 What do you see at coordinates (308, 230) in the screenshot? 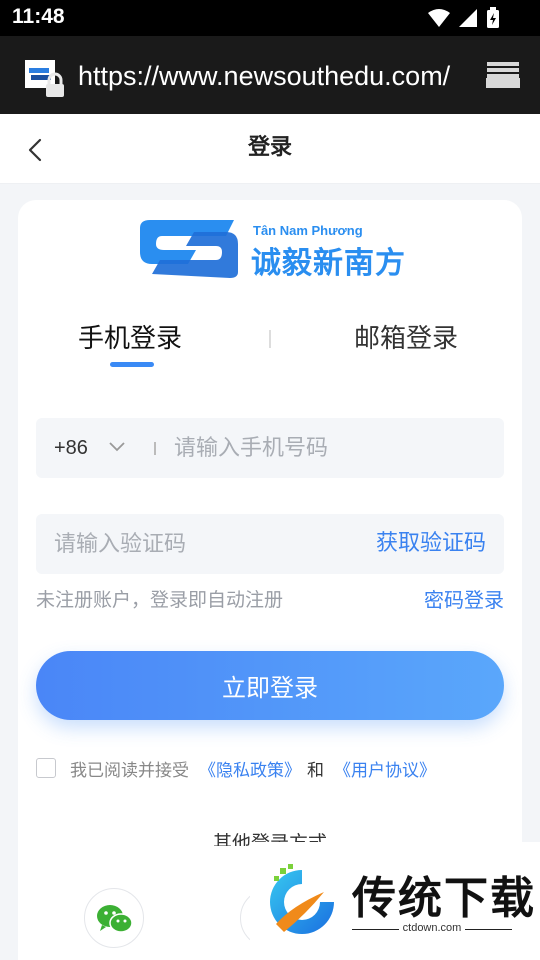
I see `logo-subtitle: Tân Nam Phương` at bounding box center [308, 230].